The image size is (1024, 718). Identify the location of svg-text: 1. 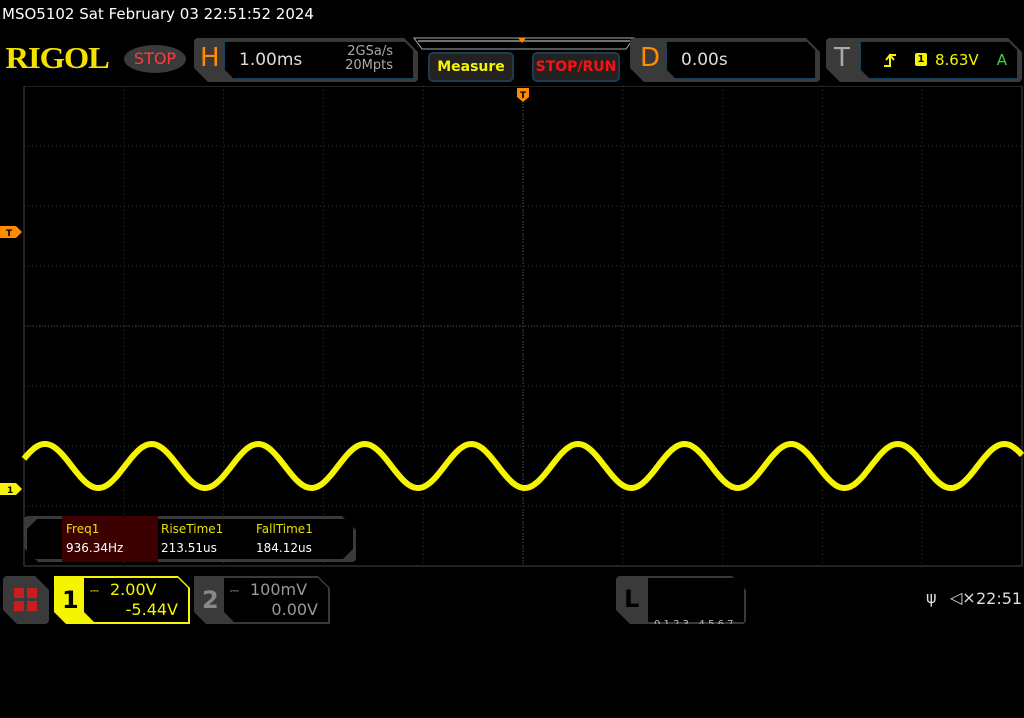
(10, 491).